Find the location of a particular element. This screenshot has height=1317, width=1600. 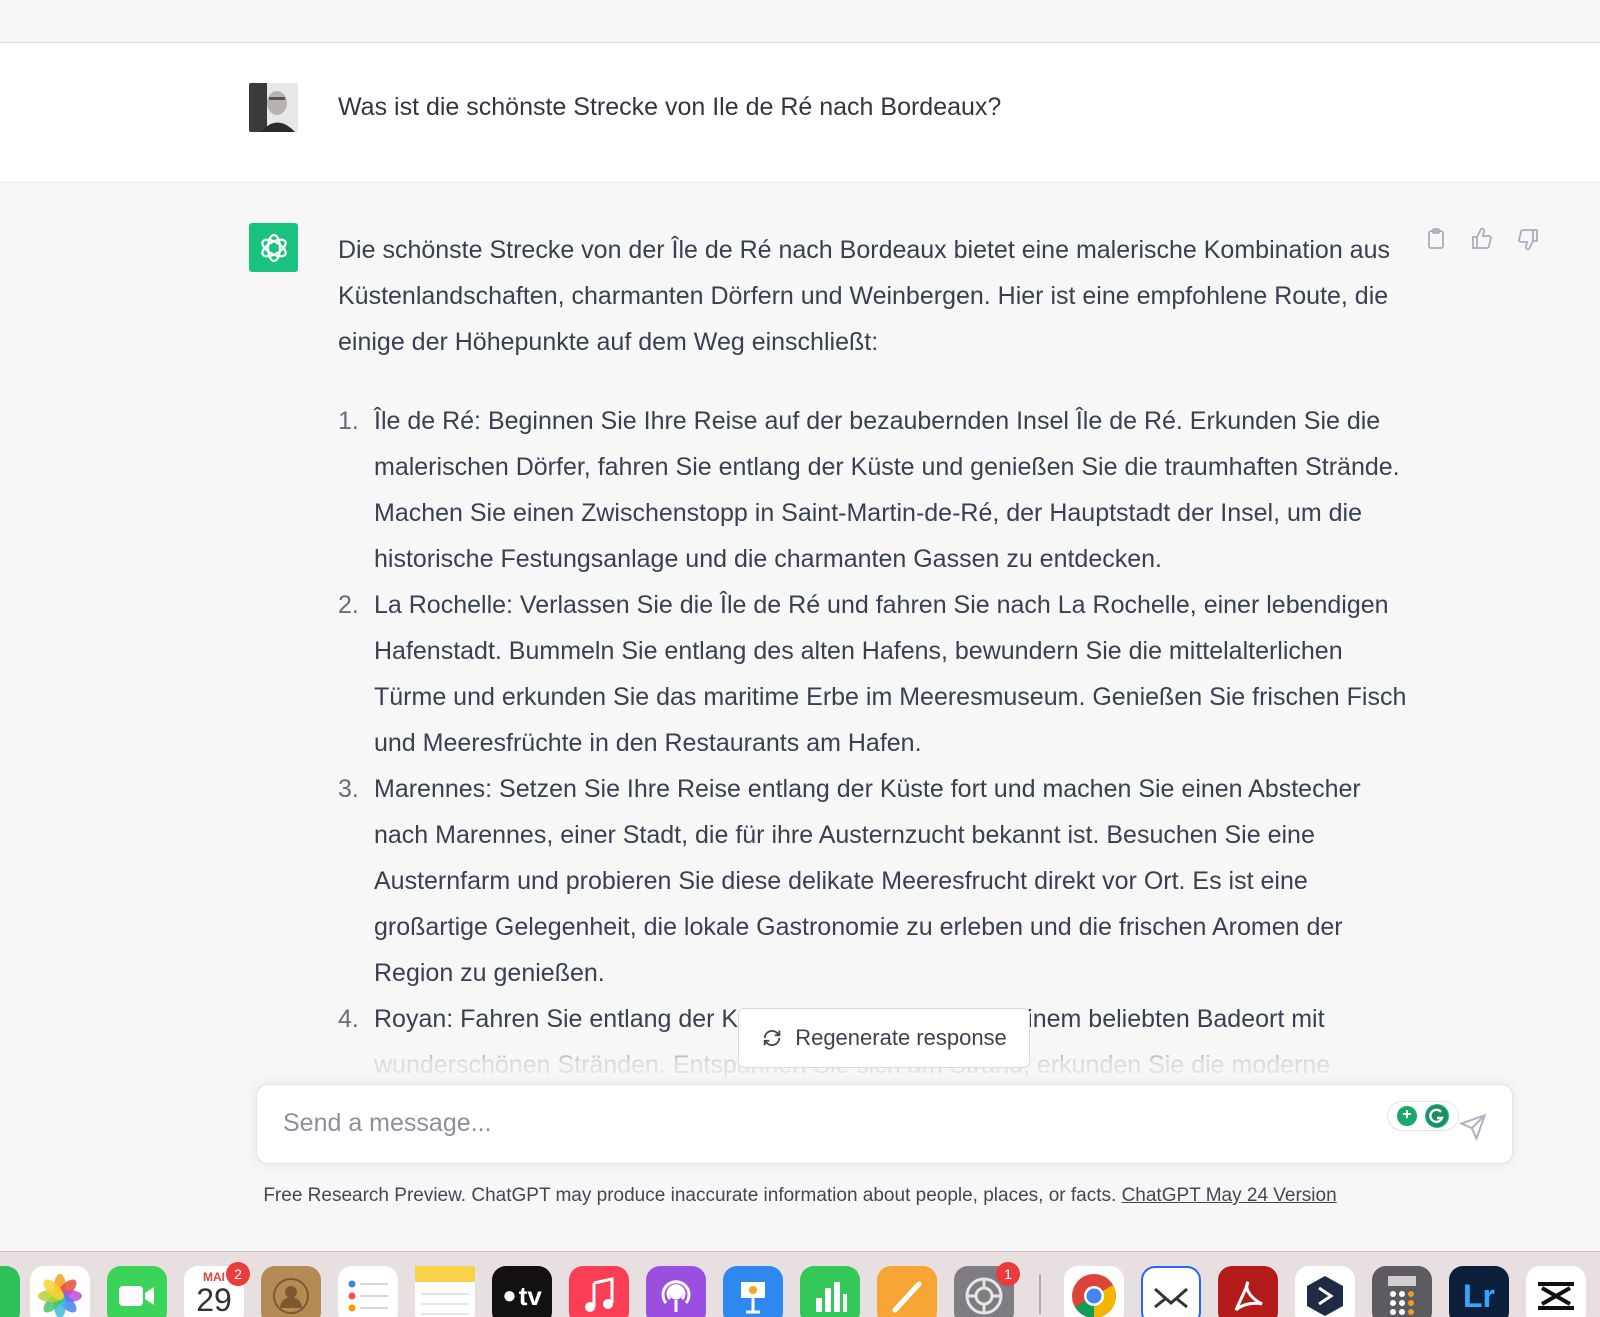

macos-dock: MAI 29 2 ● tv 1 Lr is located at coordinates (800, 1284).